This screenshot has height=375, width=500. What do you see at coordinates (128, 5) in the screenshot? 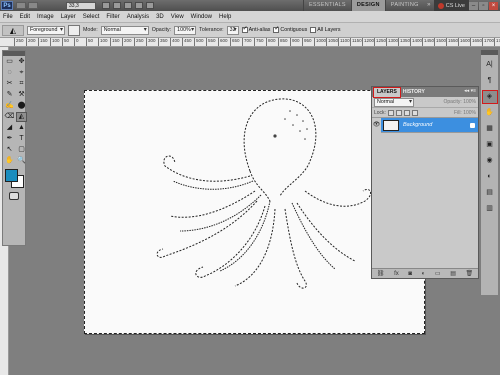
I see `rotate-view-icon` at bounding box center [128, 5].